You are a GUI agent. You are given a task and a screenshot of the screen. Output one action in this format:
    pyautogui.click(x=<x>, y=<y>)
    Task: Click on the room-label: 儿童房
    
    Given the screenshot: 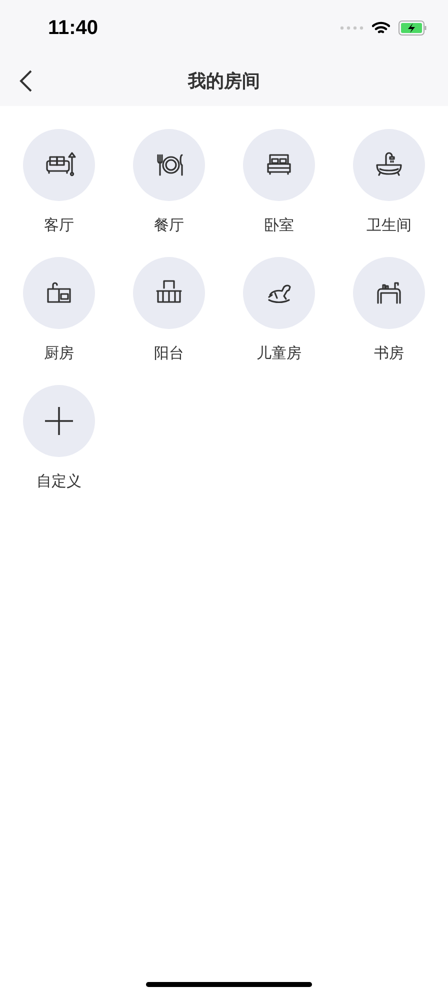 What is the action you would take?
    pyautogui.click(x=279, y=354)
    